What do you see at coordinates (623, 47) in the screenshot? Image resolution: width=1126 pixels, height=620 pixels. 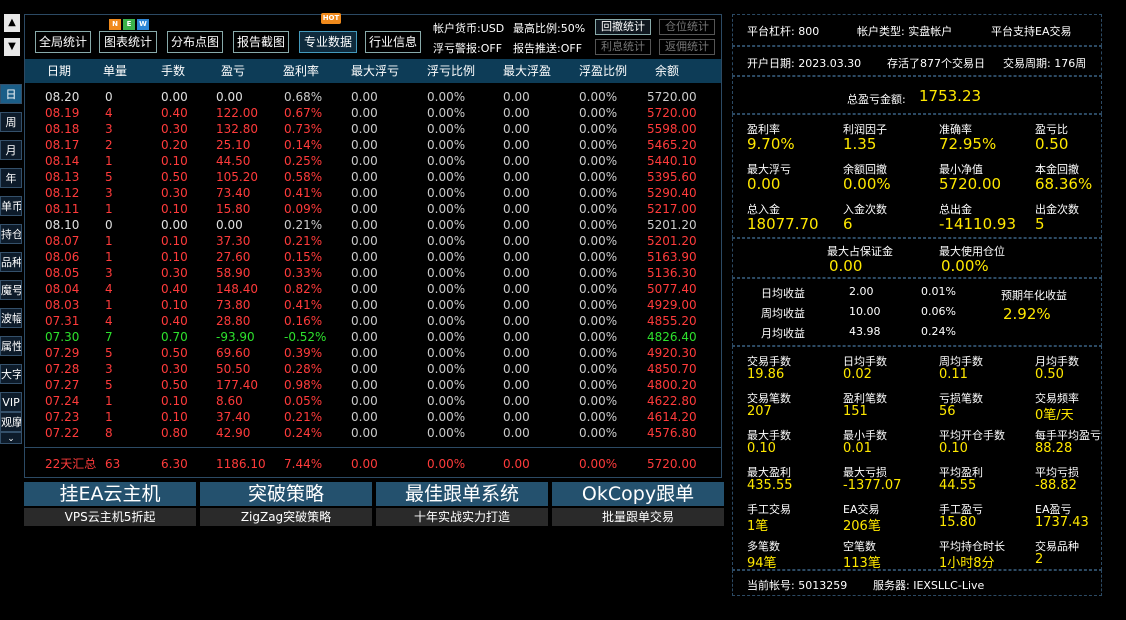 I see `interest-stats-button: 利息统计` at bounding box center [623, 47].